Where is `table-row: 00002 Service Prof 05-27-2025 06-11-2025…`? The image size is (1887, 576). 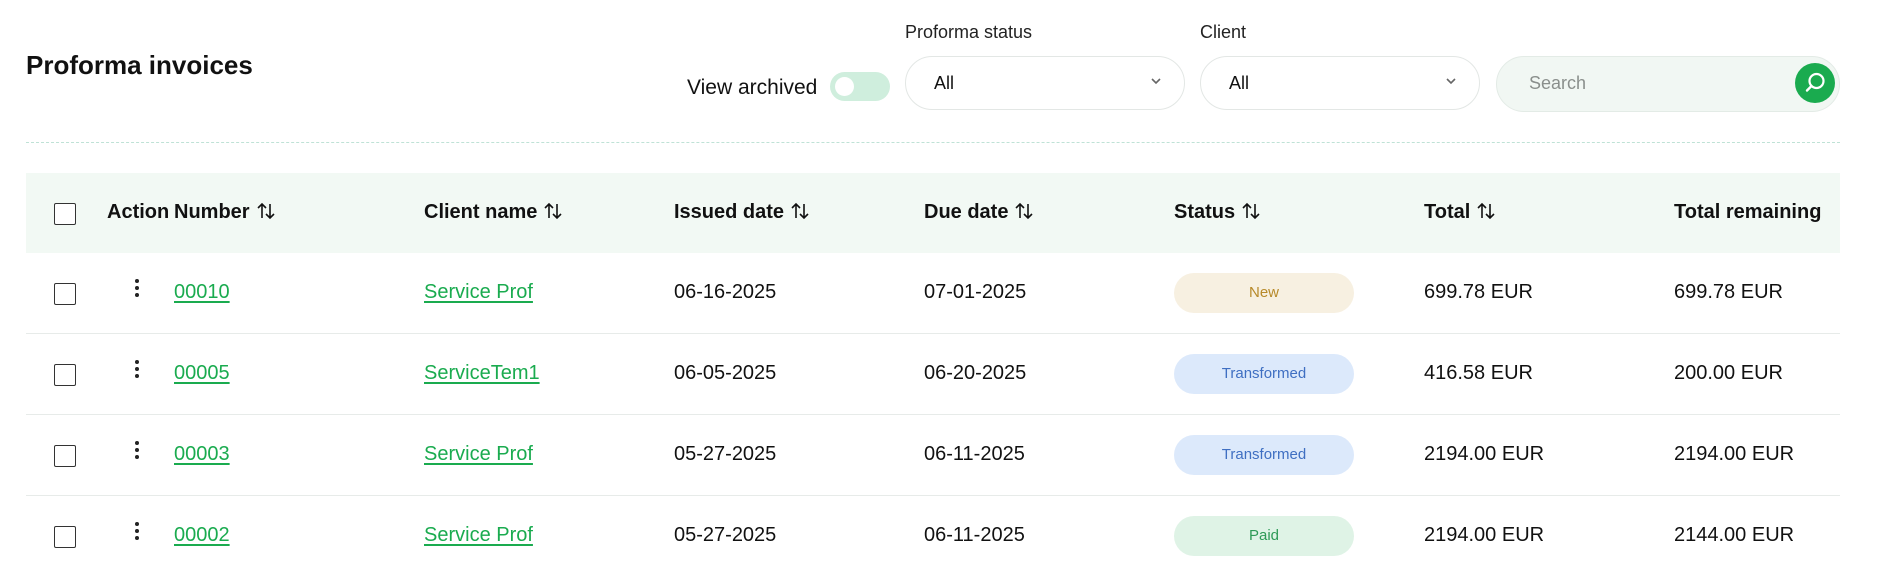
table-row: 00002 Service Prof 05-27-2025 06-11-2025… is located at coordinates (933, 536).